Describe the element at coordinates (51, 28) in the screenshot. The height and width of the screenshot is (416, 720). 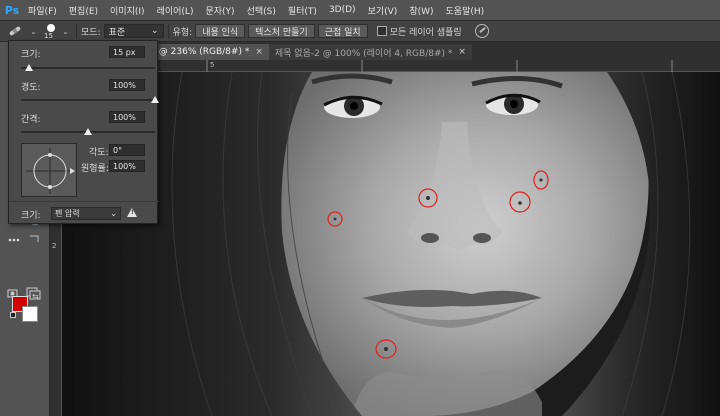
I see `brush-tip-icon` at that location.